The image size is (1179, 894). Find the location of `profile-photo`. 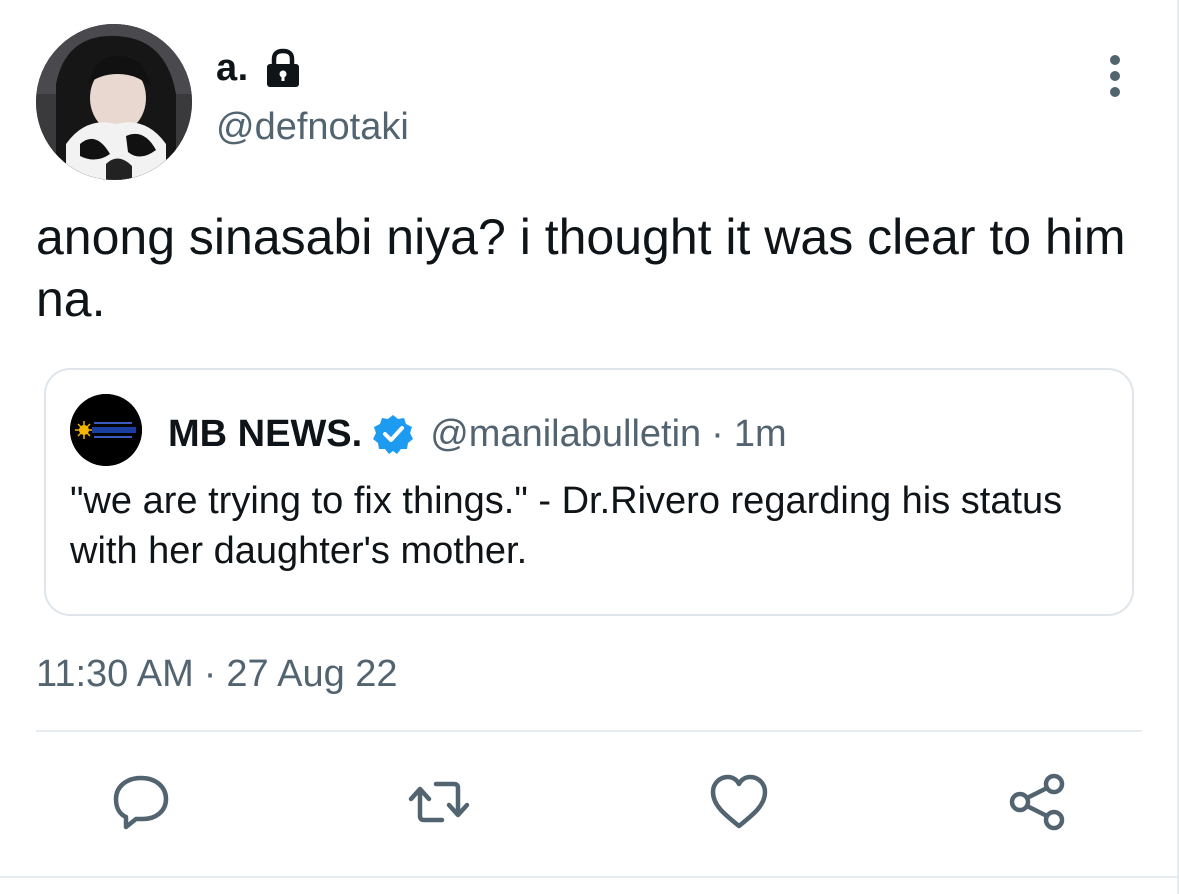

profile-photo is located at coordinates (114, 102).